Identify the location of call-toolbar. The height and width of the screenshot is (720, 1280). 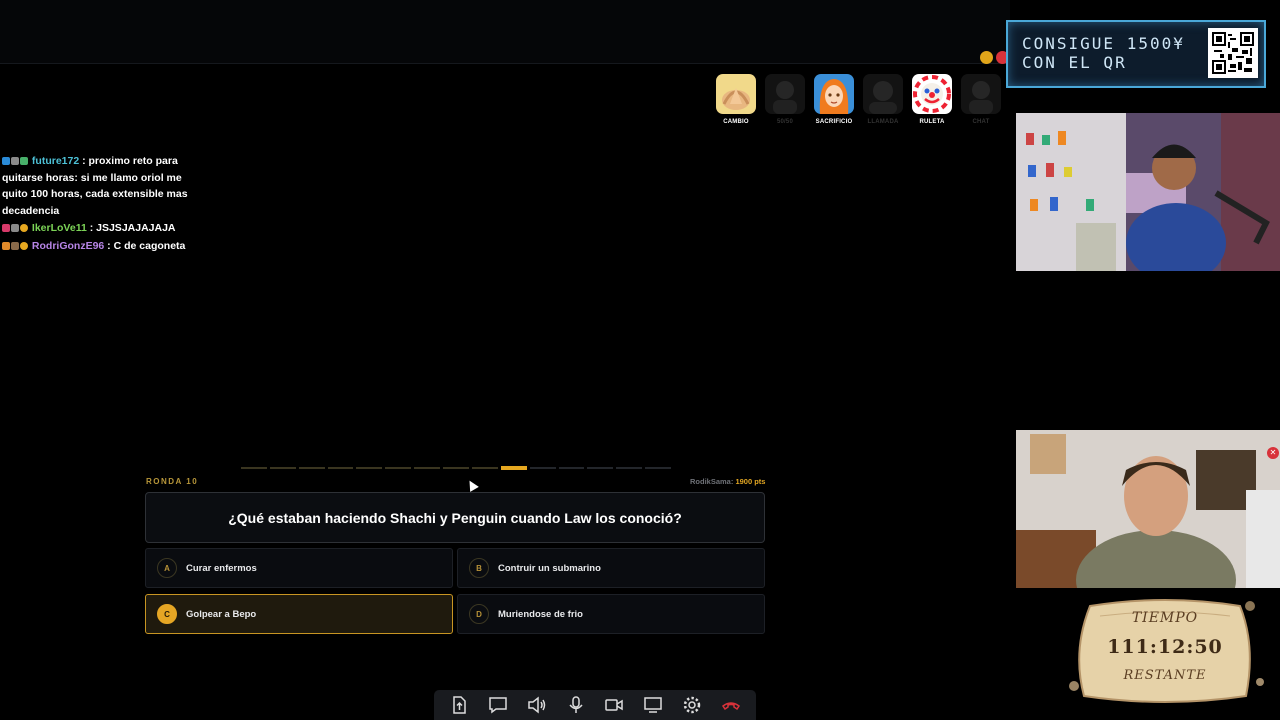
(595, 705).